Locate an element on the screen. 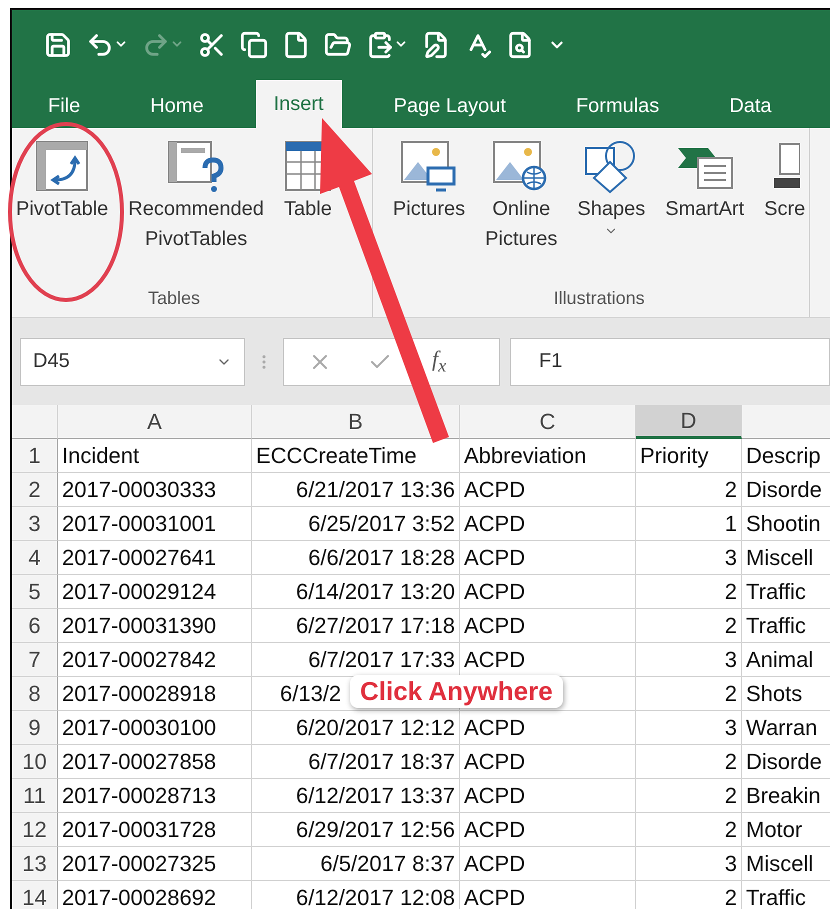 Image resolution: width=830 pixels, height=909 pixels. table-cell: 2017-00028692 is located at coordinates (155, 895).